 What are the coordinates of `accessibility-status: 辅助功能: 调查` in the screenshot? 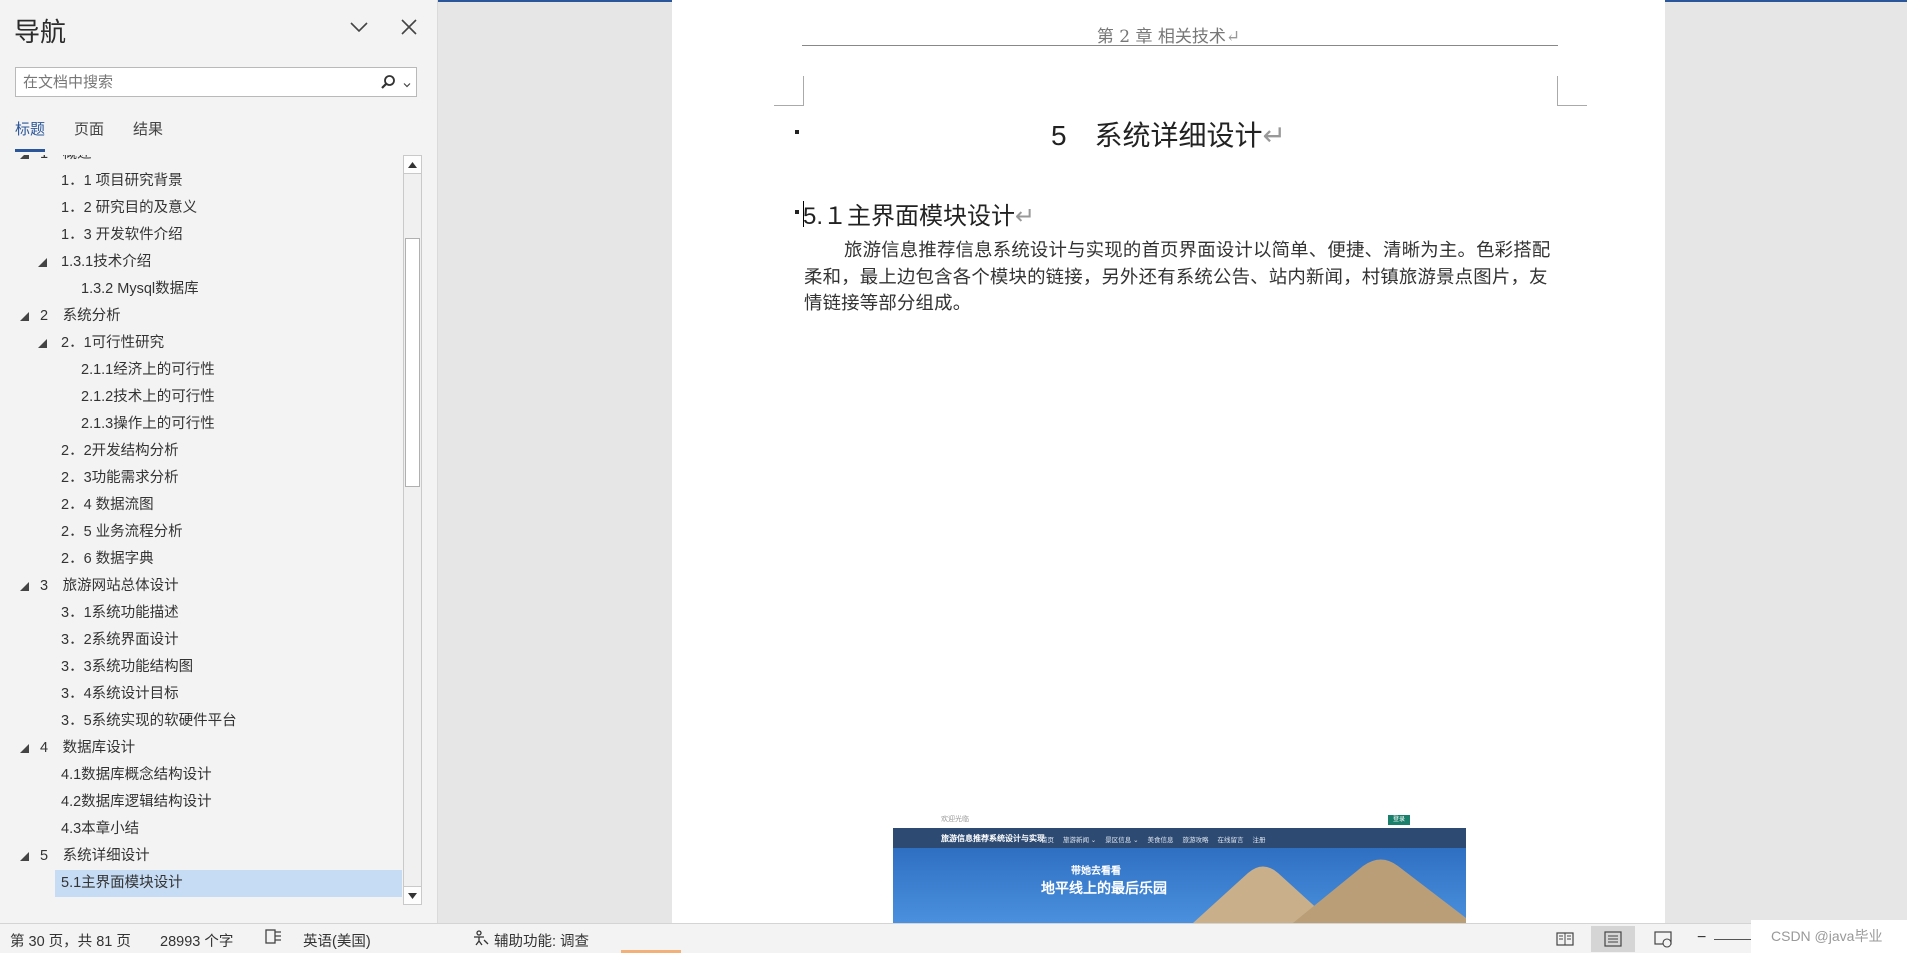 It's located at (541, 940).